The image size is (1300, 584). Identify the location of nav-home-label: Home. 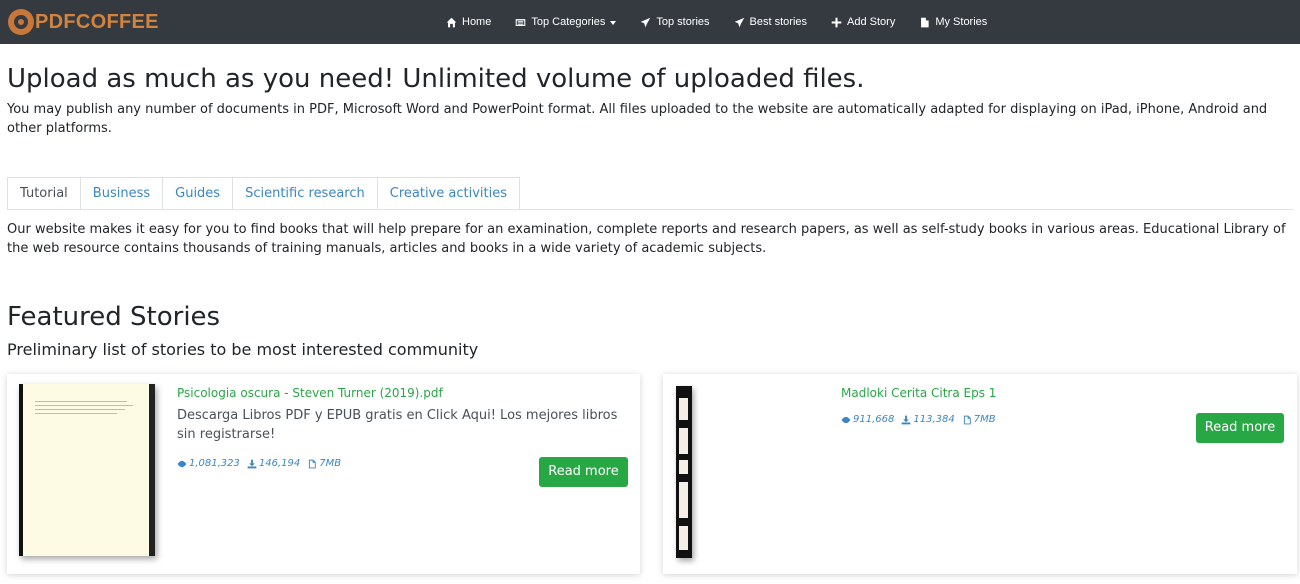
(477, 22).